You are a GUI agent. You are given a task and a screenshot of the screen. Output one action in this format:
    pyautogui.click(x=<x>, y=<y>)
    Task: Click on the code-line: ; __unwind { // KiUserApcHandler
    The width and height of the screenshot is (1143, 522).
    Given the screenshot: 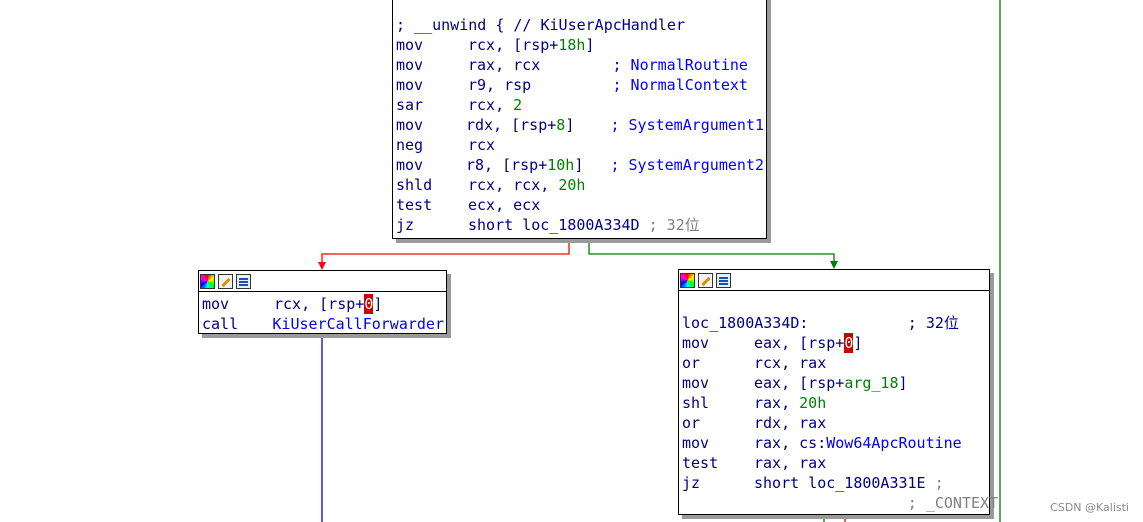 What is the action you would take?
    pyautogui.click(x=580, y=25)
    